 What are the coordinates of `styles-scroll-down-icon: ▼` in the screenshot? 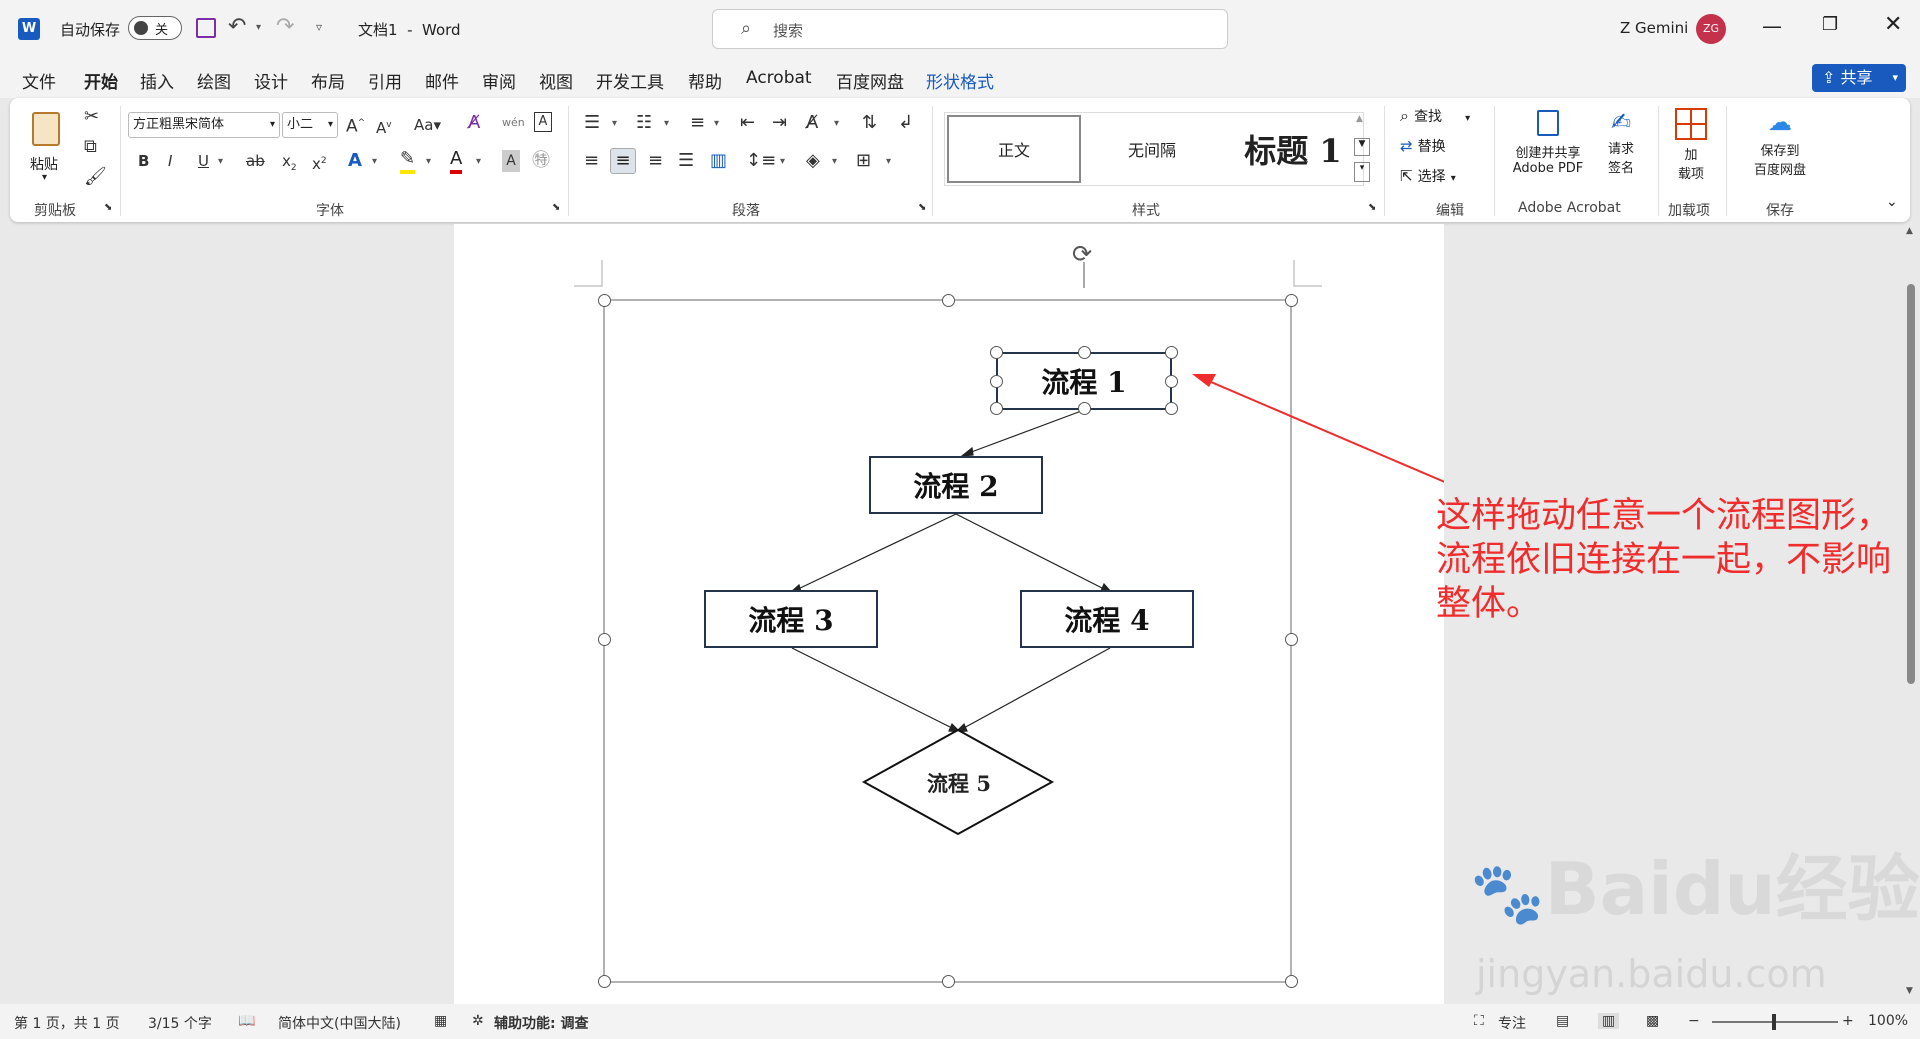 It's located at (1362, 147).